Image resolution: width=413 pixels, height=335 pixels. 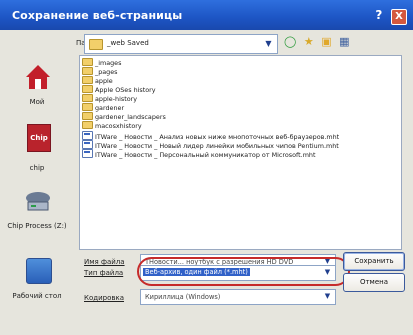 What do you see at coordinates (319, 43) in the screenshot?
I see `nav-toolbar: ◯ ★ ▣ ▦` at bounding box center [319, 43].